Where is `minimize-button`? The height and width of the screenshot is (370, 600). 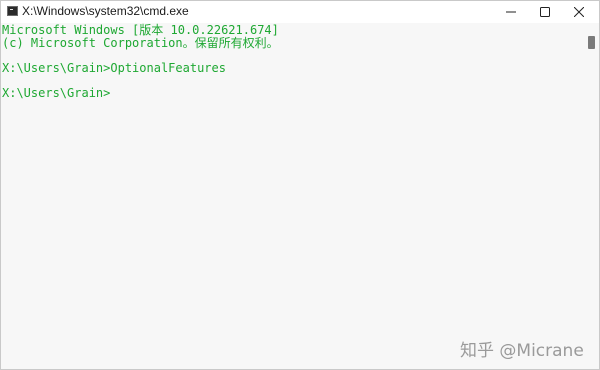
minimize-button is located at coordinates (511, 12).